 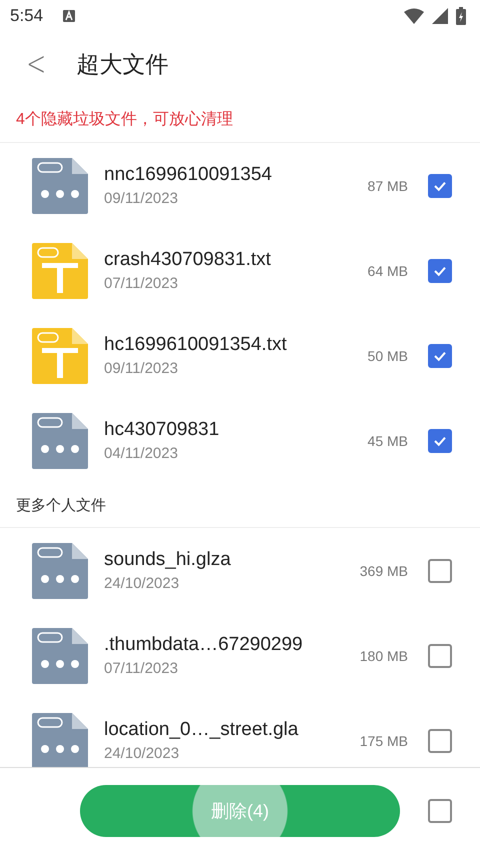 What do you see at coordinates (188, 260) in the screenshot?
I see `file-name: crash430709831.txt` at bounding box center [188, 260].